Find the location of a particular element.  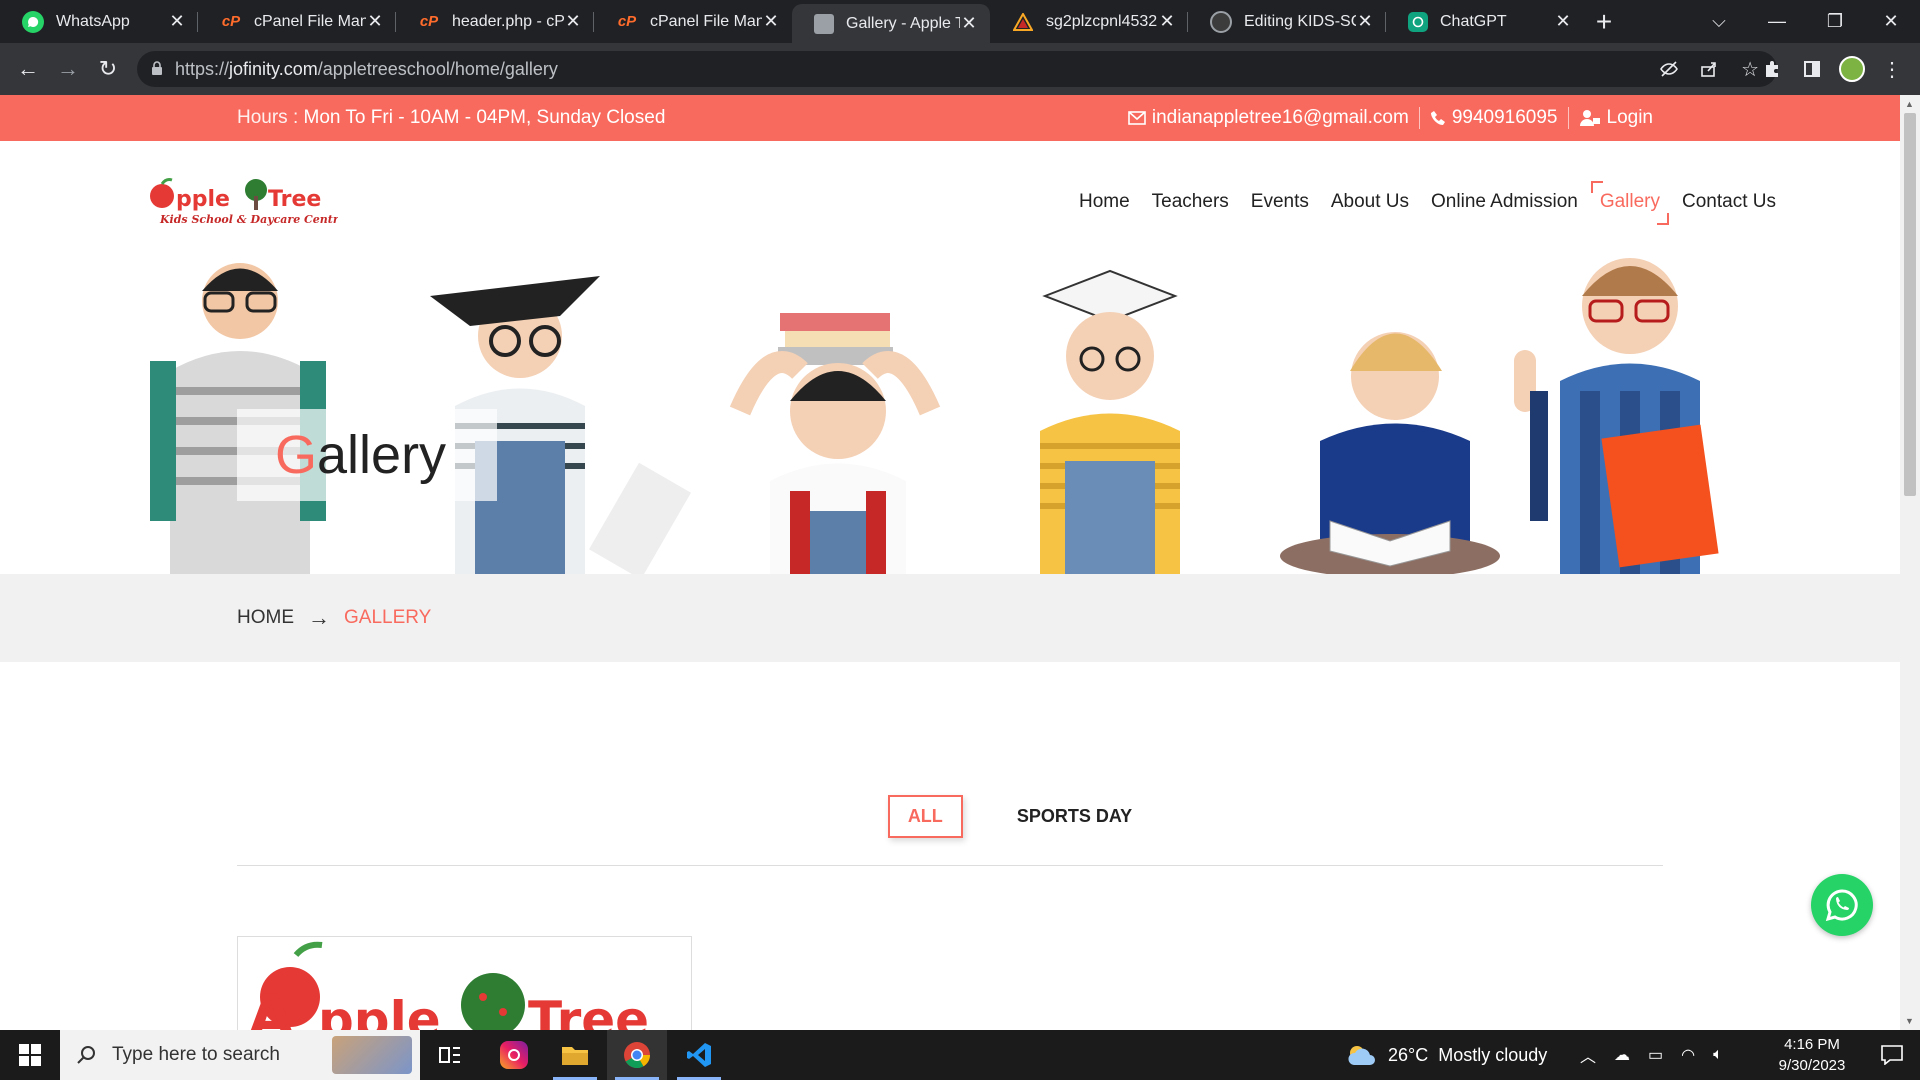

tab-search-chevron-icon: ⌵ is located at coordinates (1719, 21).